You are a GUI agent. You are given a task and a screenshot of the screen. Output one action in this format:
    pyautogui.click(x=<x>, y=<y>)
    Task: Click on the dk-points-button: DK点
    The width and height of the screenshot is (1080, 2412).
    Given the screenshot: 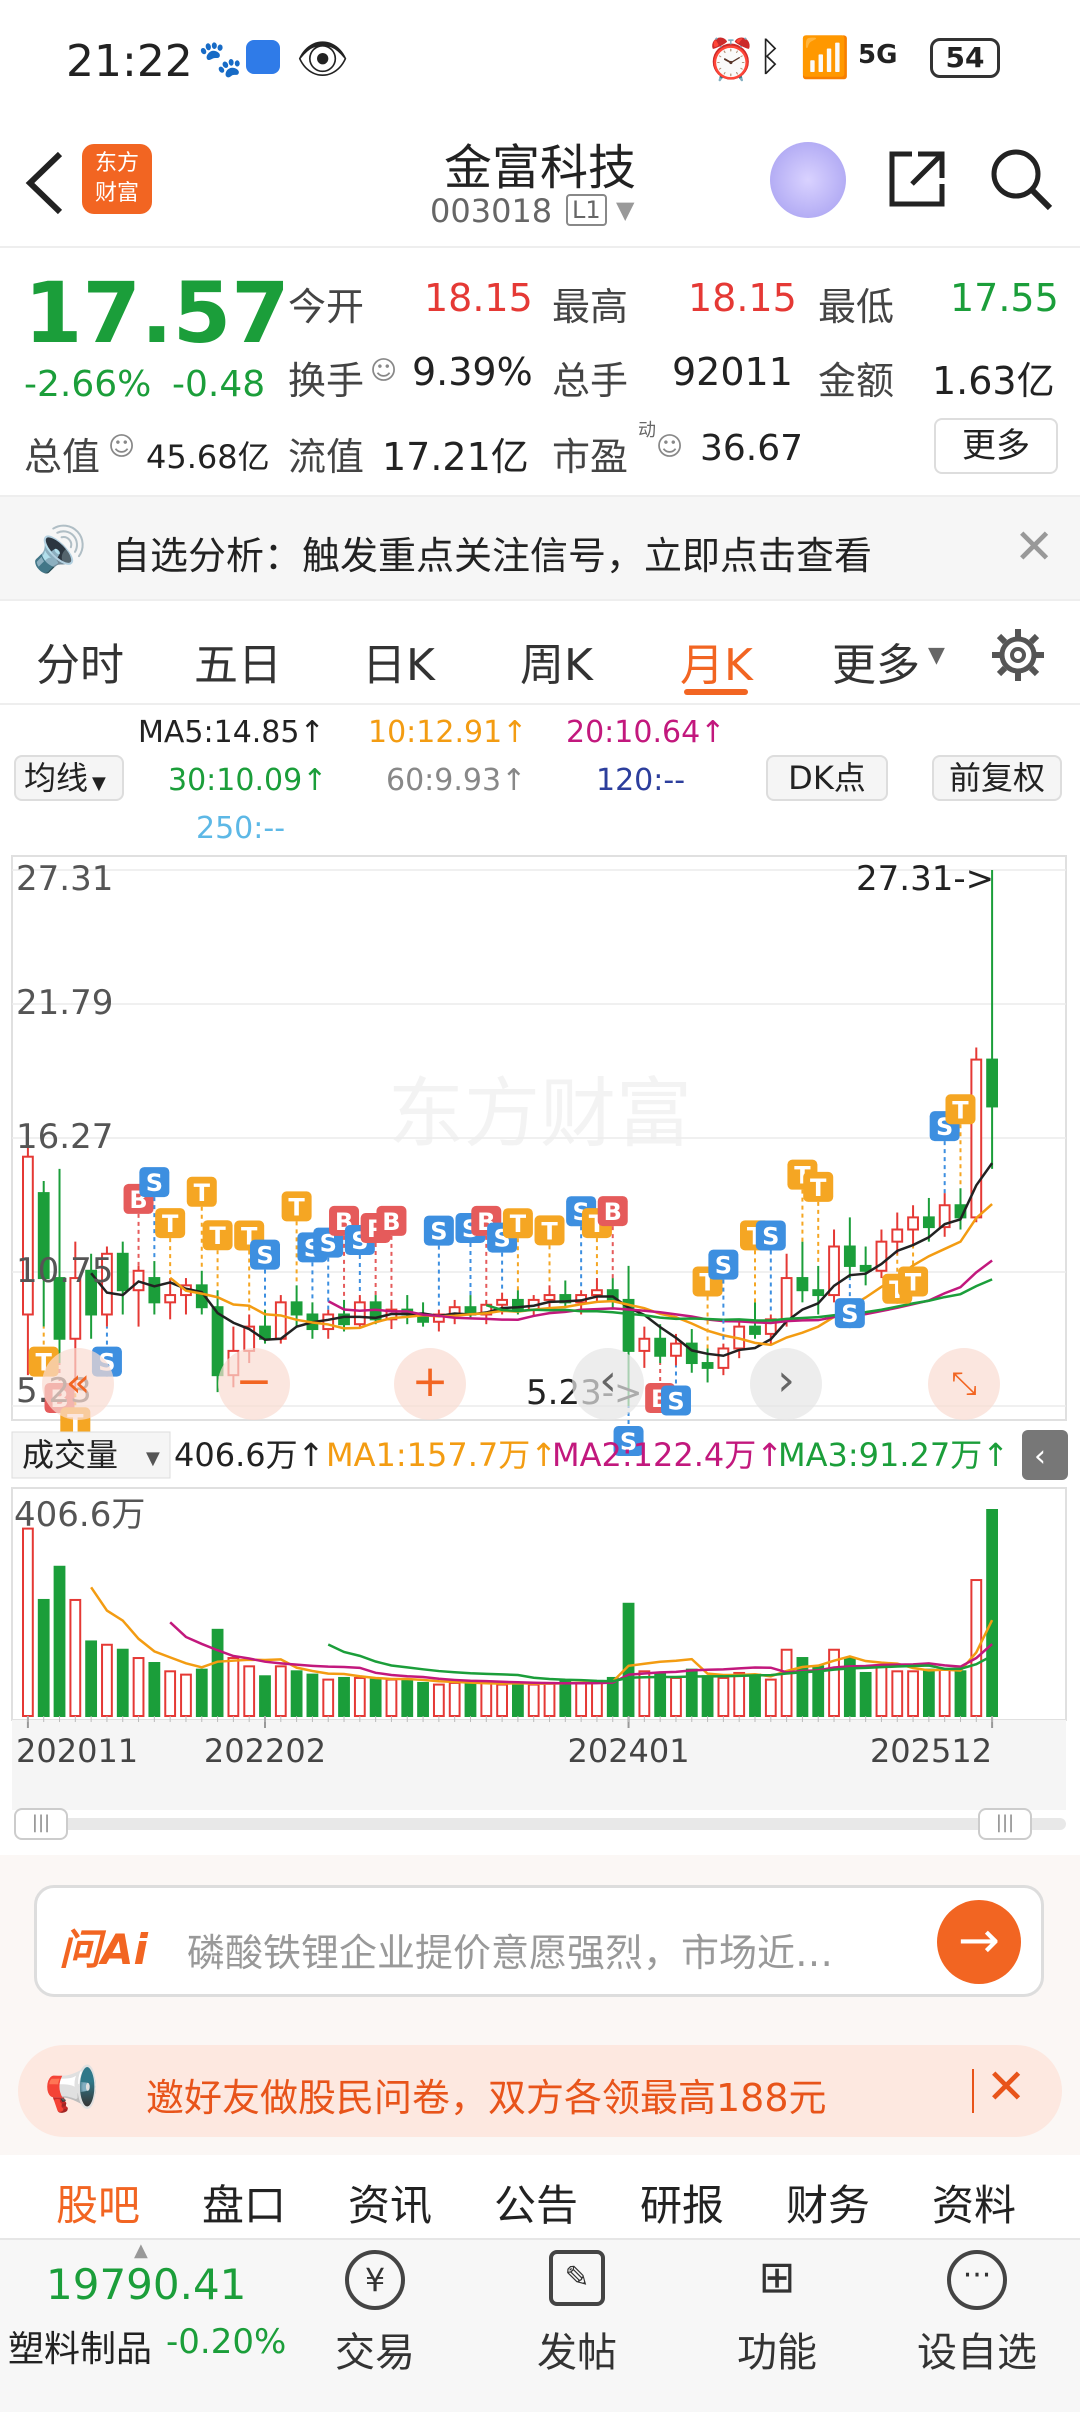 What is the action you would take?
    pyautogui.click(x=827, y=778)
    